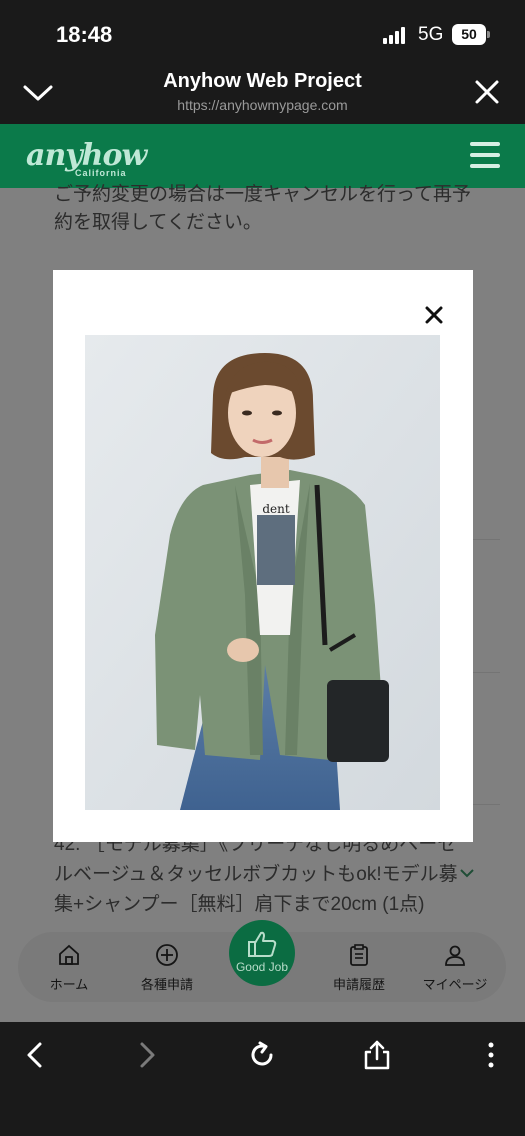  What do you see at coordinates (101, 173) in the screenshot?
I see `site-logo-sub: California` at bounding box center [101, 173].